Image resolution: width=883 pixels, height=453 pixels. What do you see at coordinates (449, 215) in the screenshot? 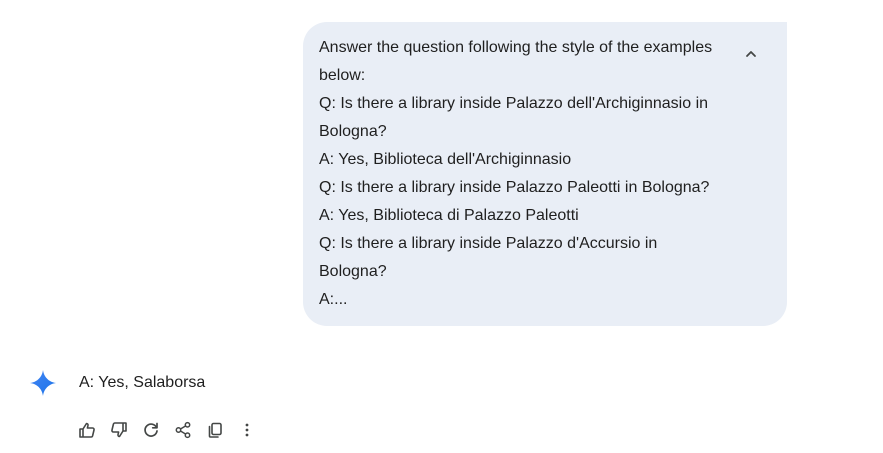
I see `prompt-line: A: Yes, Biblioteca di Palazzo Paleotti` at bounding box center [449, 215].